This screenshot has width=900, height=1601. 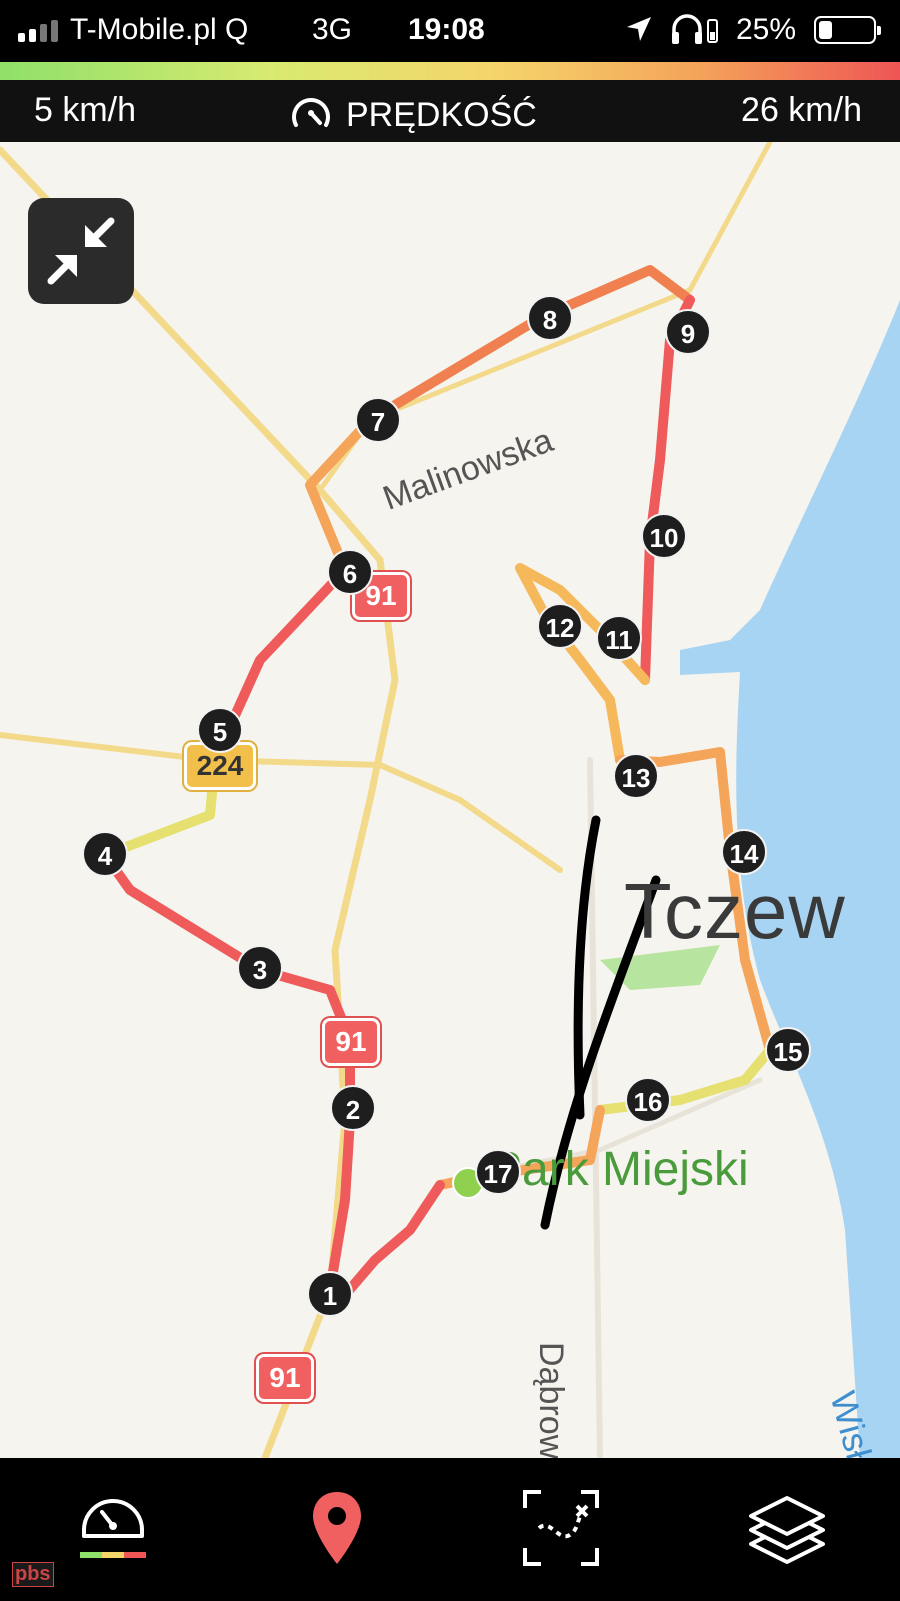 What do you see at coordinates (446, 29) in the screenshot?
I see `status-time: 19:08` at bounding box center [446, 29].